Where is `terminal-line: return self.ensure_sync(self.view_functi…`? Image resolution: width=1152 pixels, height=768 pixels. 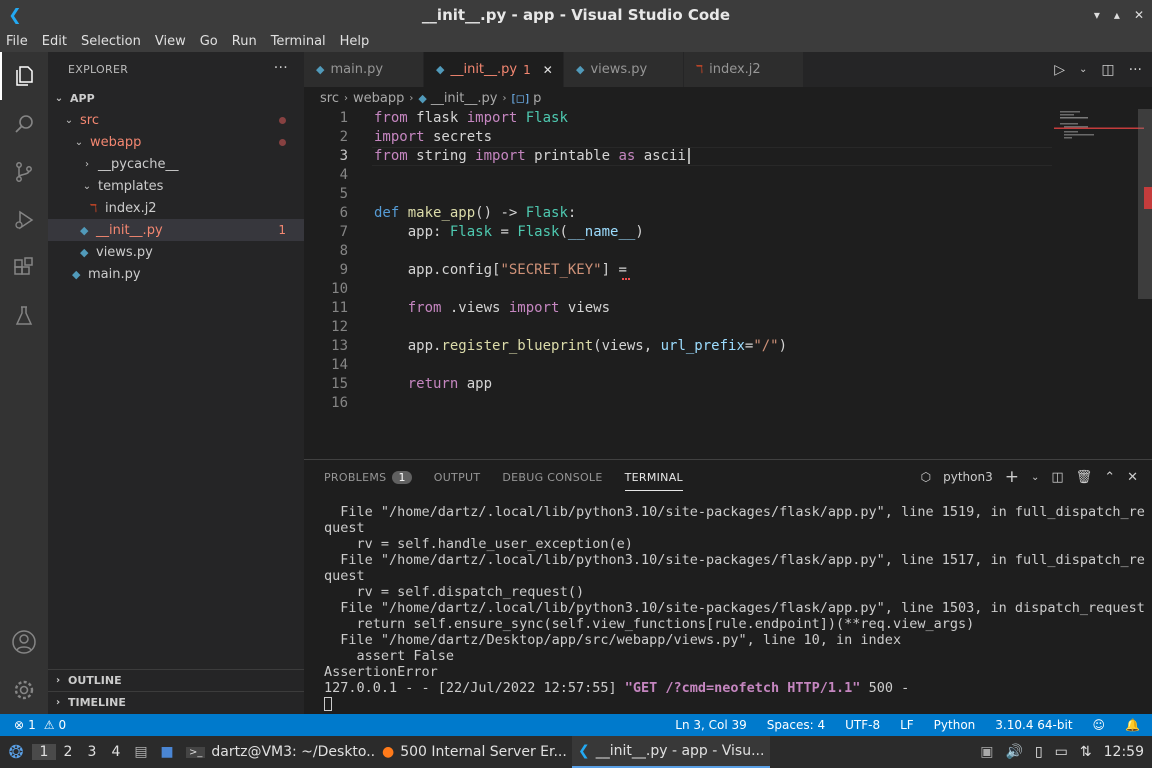
terminal-line: return self.ensure_sync(self.view_functi… is located at coordinates (649, 624).